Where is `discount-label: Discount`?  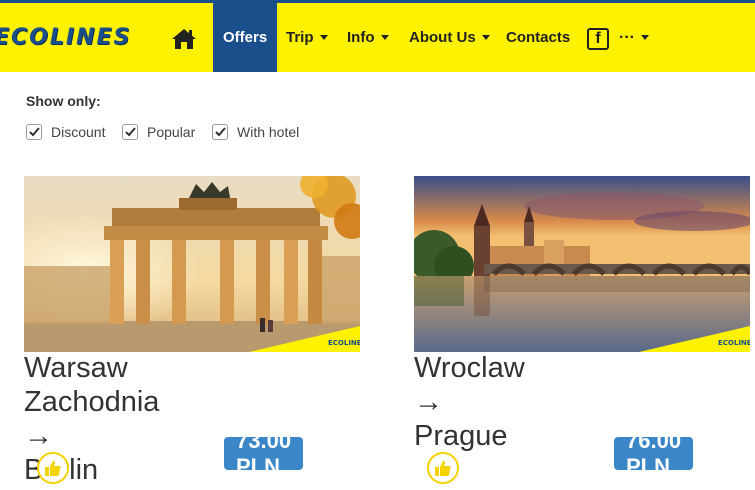
discount-label: Discount is located at coordinates (78, 132).